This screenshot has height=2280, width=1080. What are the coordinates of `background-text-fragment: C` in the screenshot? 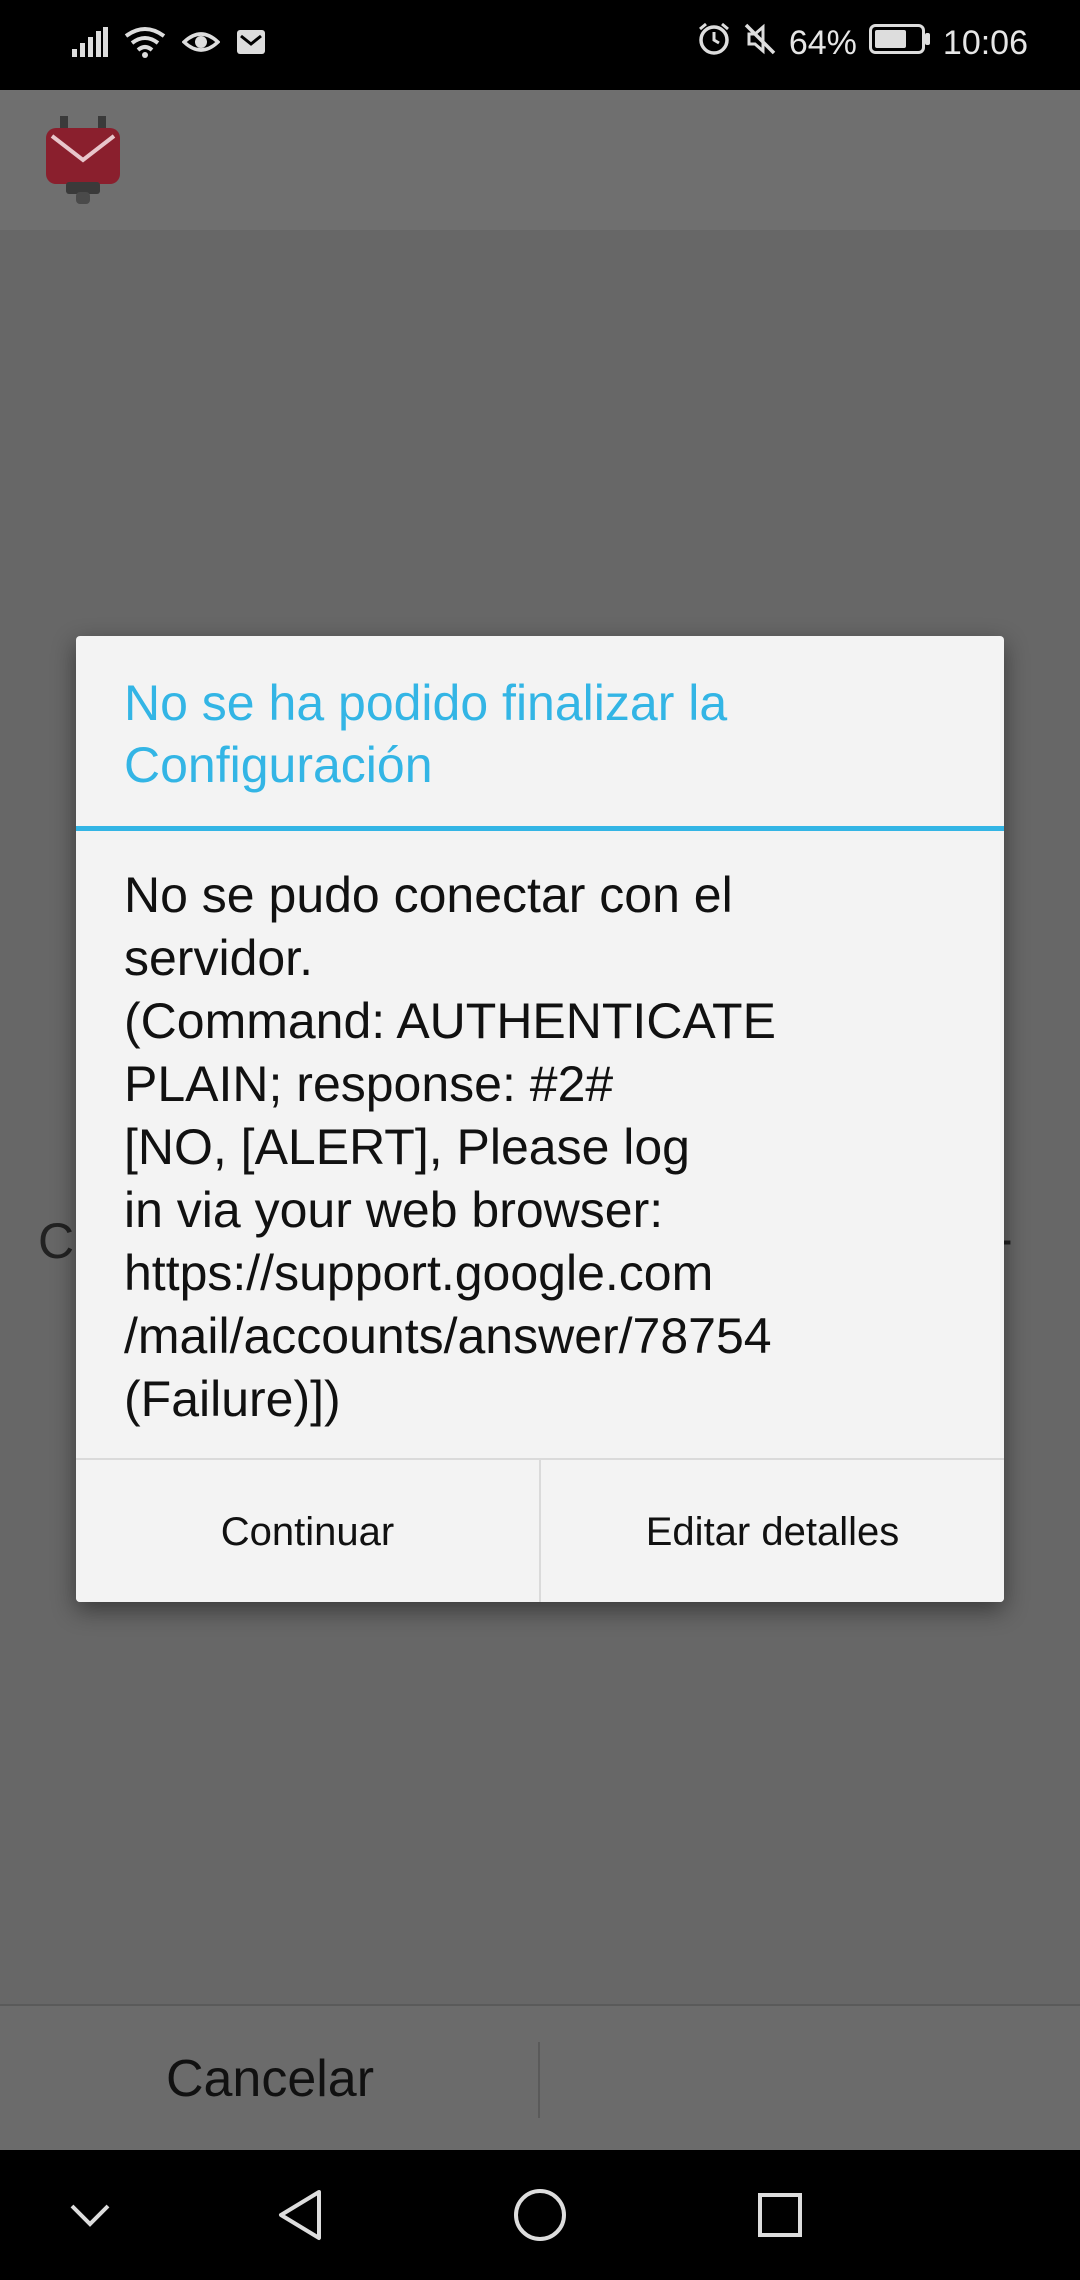 It's located at (56, 1241).